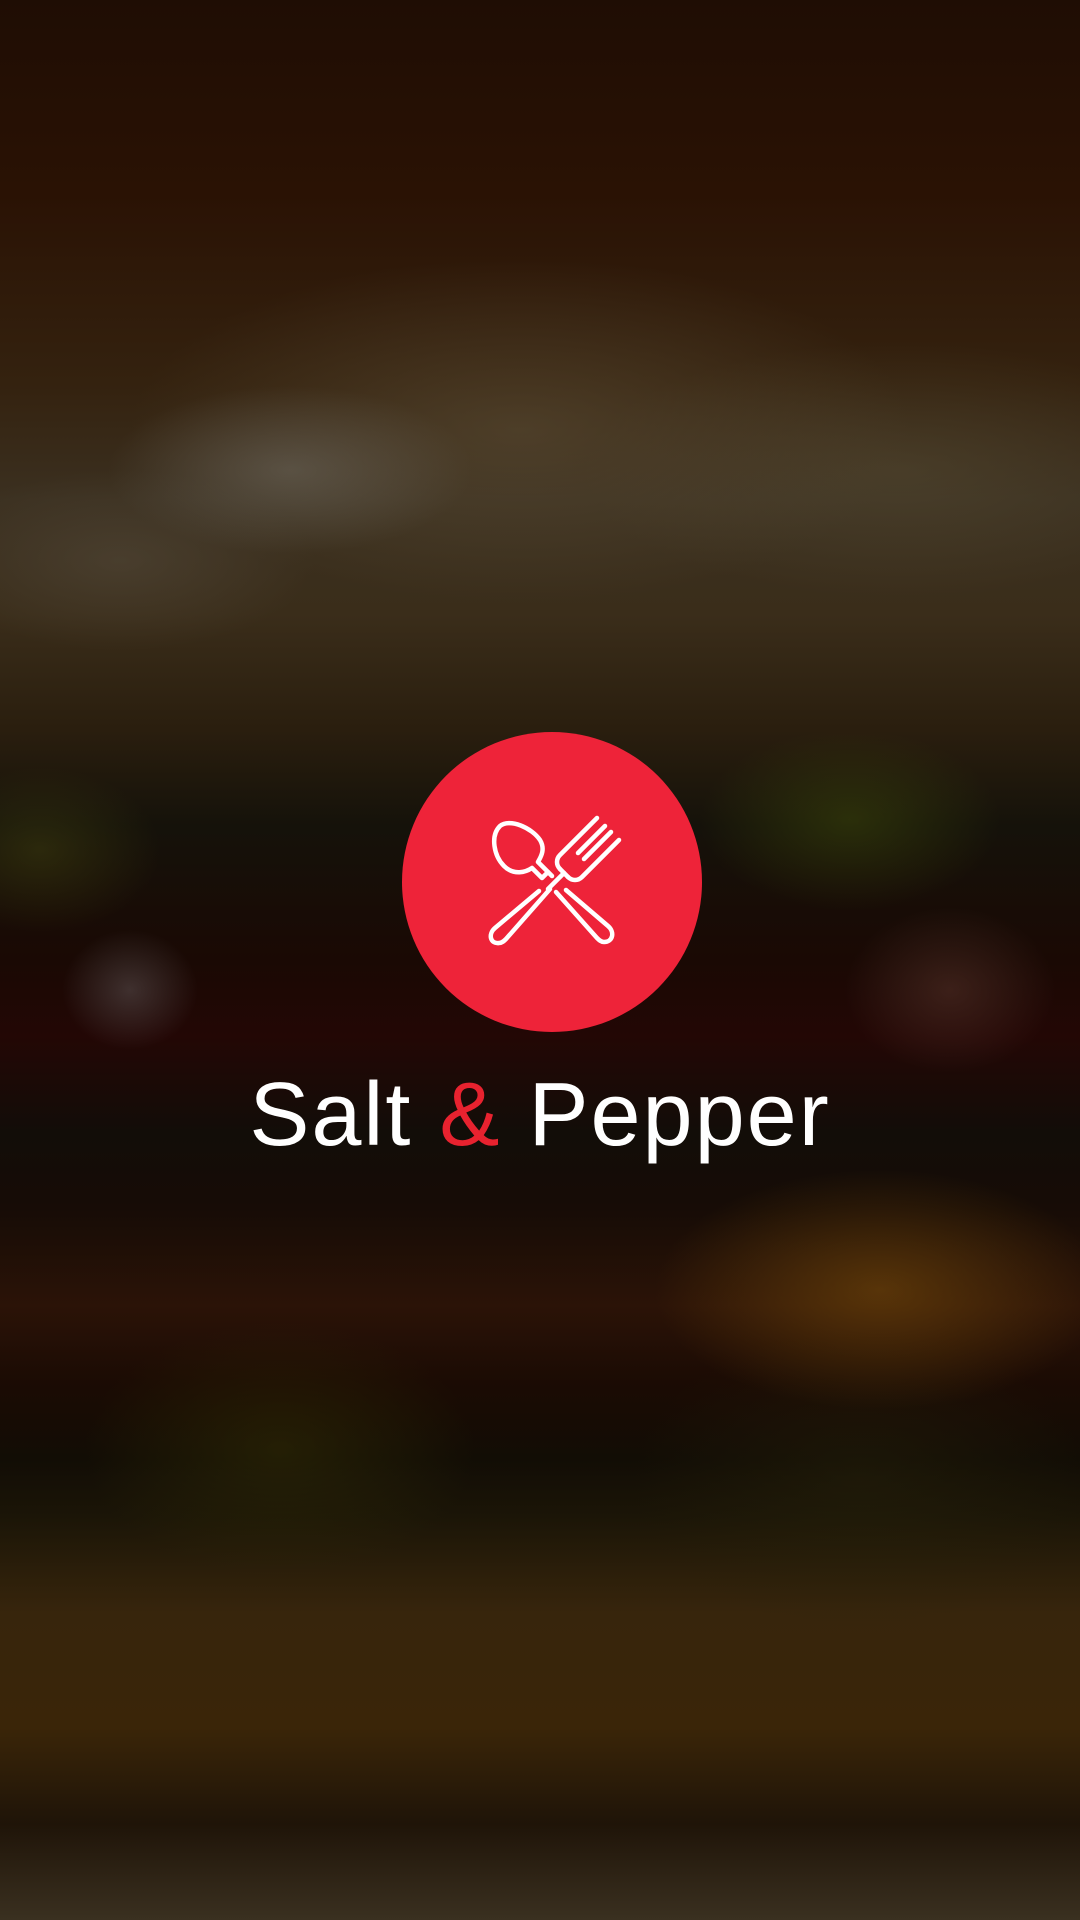  What do you see at coordinates (679, 1115) in the screenshot?
I see `app-title-pepper: Pepper` at bounding box center [679, 1115].